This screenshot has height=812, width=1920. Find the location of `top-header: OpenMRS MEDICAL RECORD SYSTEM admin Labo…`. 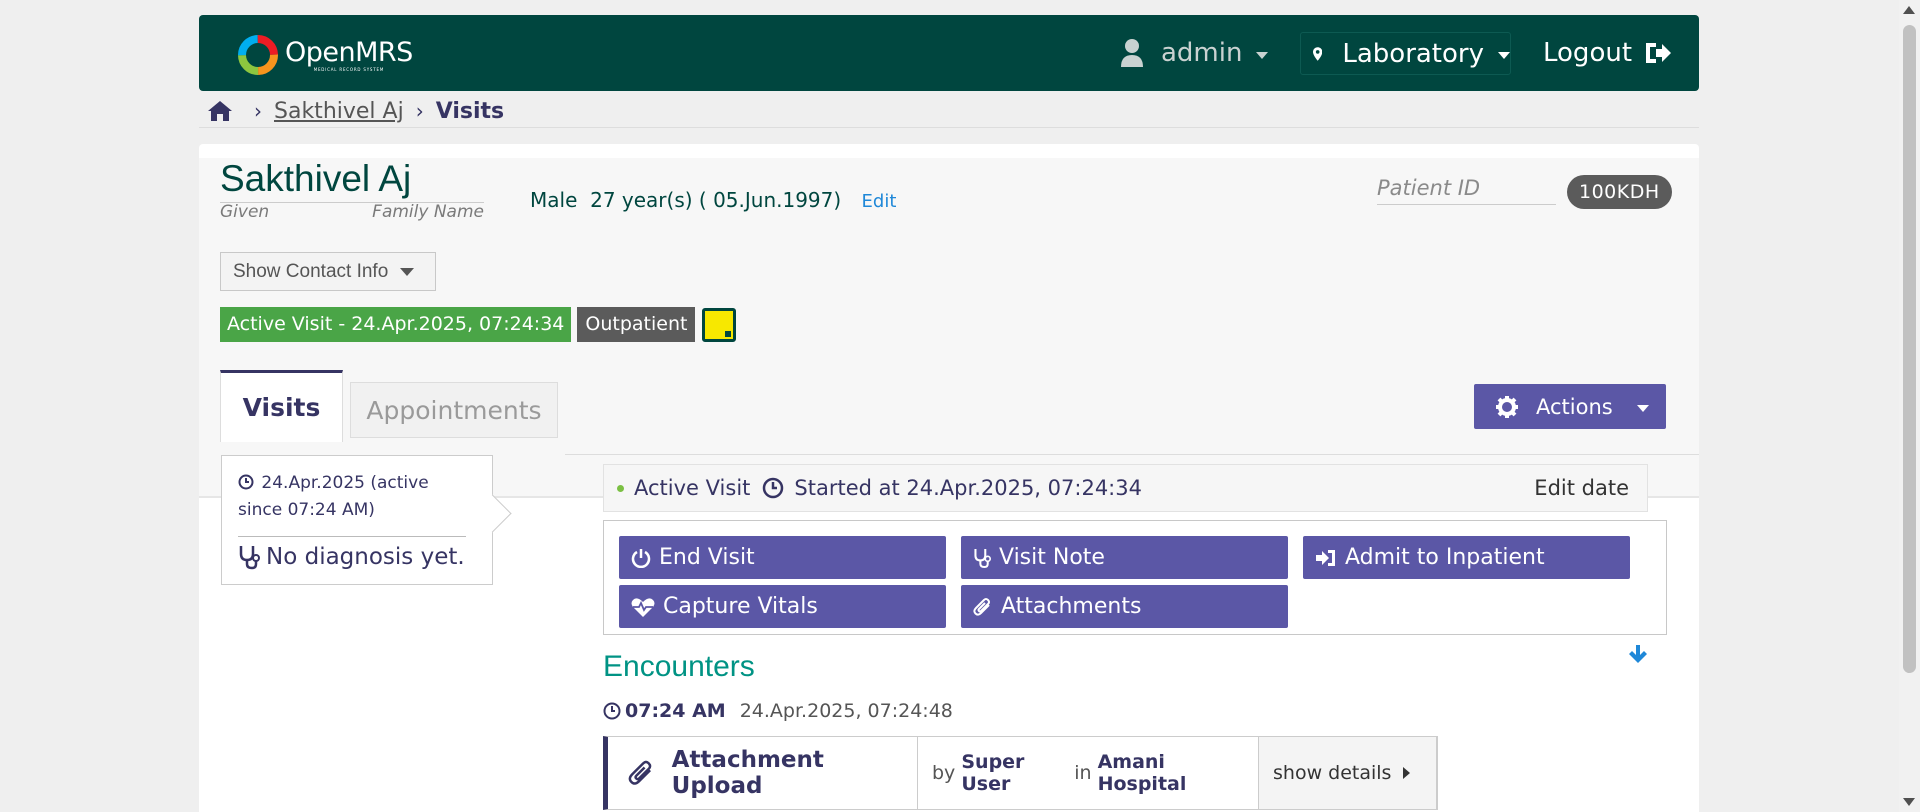

top-header: OpenMRS MEDICAL RECORD SYSTEM admin Labo… is located at coordinates (949, 53).